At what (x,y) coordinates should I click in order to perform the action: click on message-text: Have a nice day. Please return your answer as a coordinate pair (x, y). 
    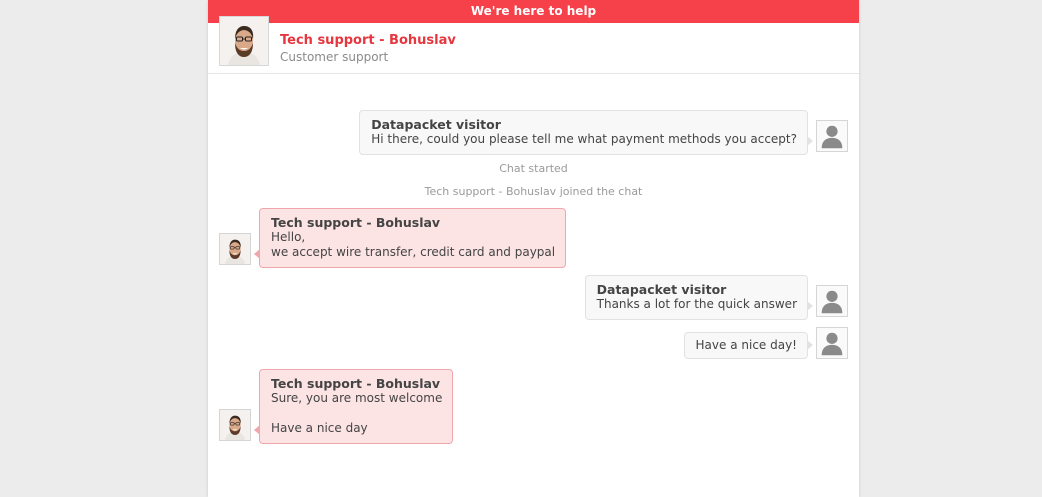
    Looking at the image, I should click on (319, 428).